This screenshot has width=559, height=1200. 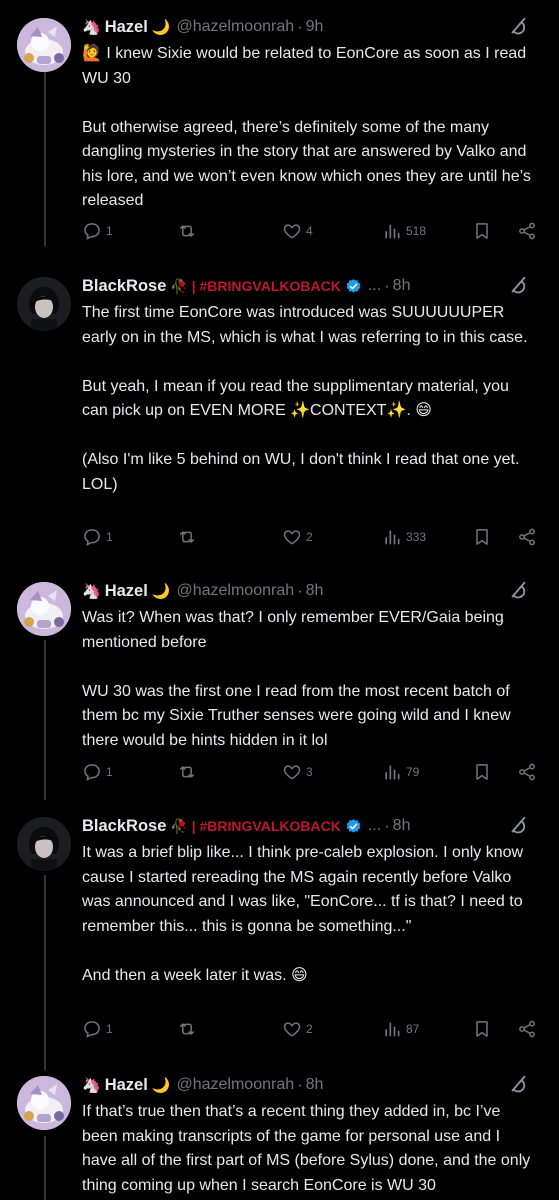 What do you see at coordinates (309, 231) in the screenshot?
I see `like-count: 4` at bounding box center [309, 231].